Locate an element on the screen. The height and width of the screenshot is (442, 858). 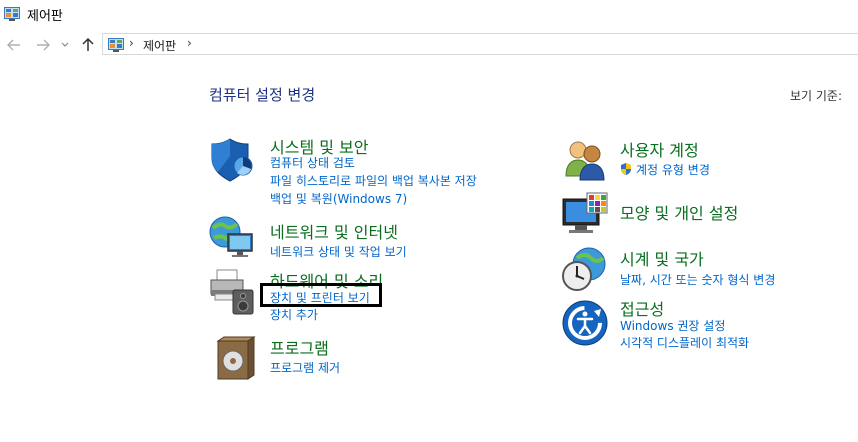
back-button is located at coordinates (14, 45).